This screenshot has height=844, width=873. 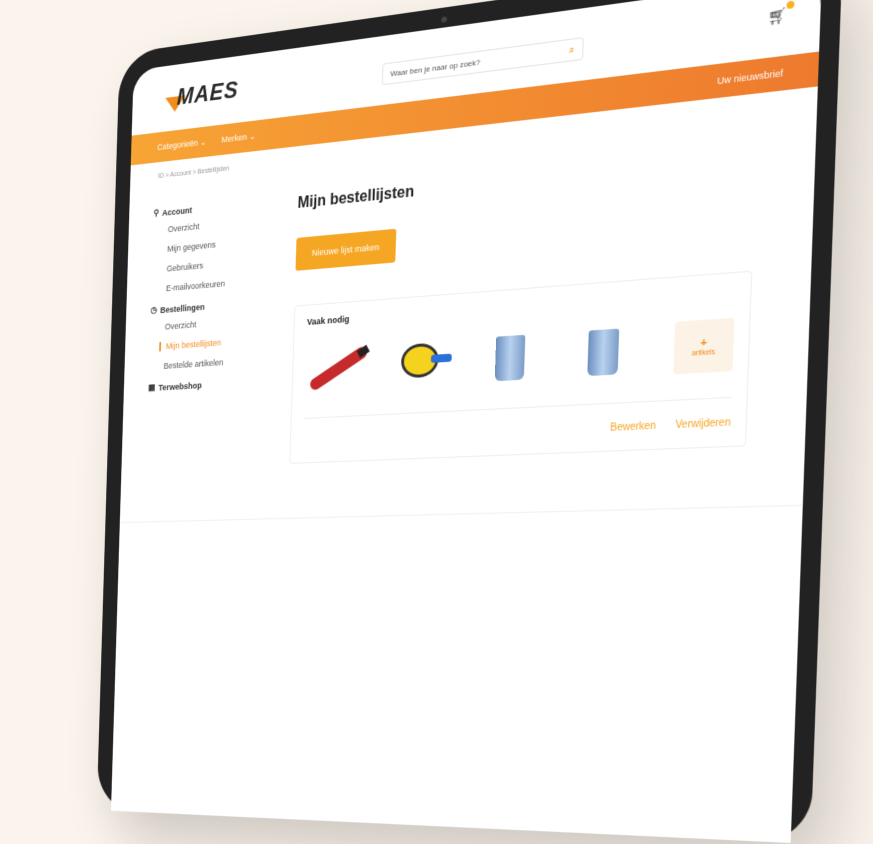 What do you see at coordinates (704, 343) in the screenshot?
I see `more-articles-count: +` at bounding box center [704, 343].